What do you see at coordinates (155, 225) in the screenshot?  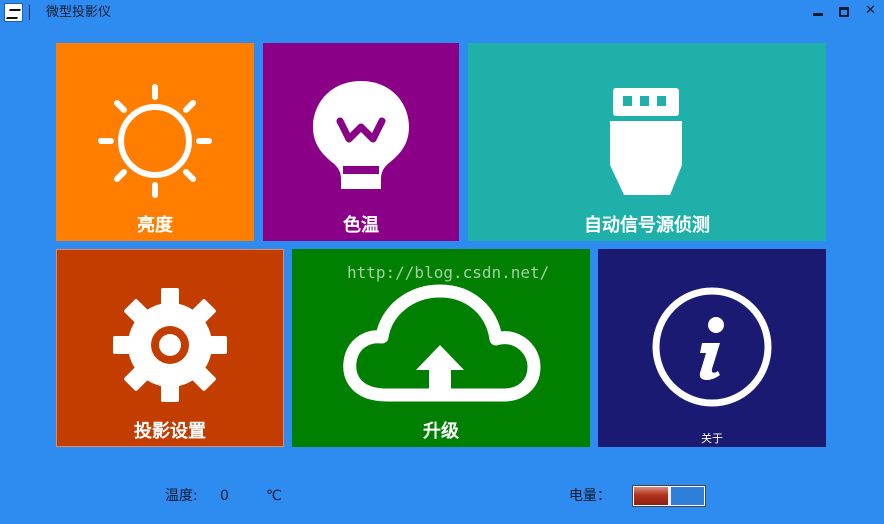 I see `brightness-label: 亮度` at bounding box center [155, 225].